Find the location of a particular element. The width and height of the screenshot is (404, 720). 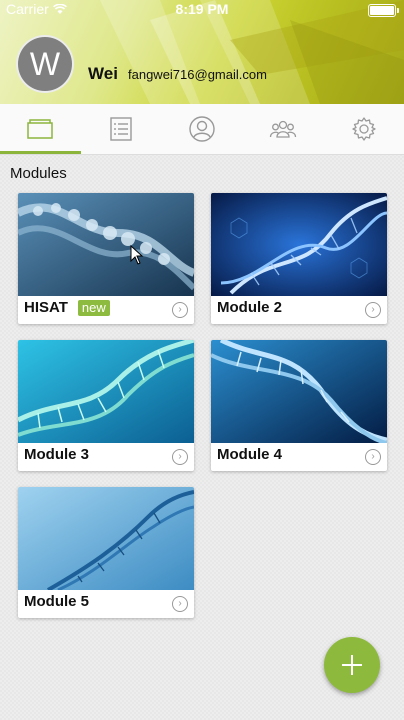

tab-groups is located at coordinates (282, 129).